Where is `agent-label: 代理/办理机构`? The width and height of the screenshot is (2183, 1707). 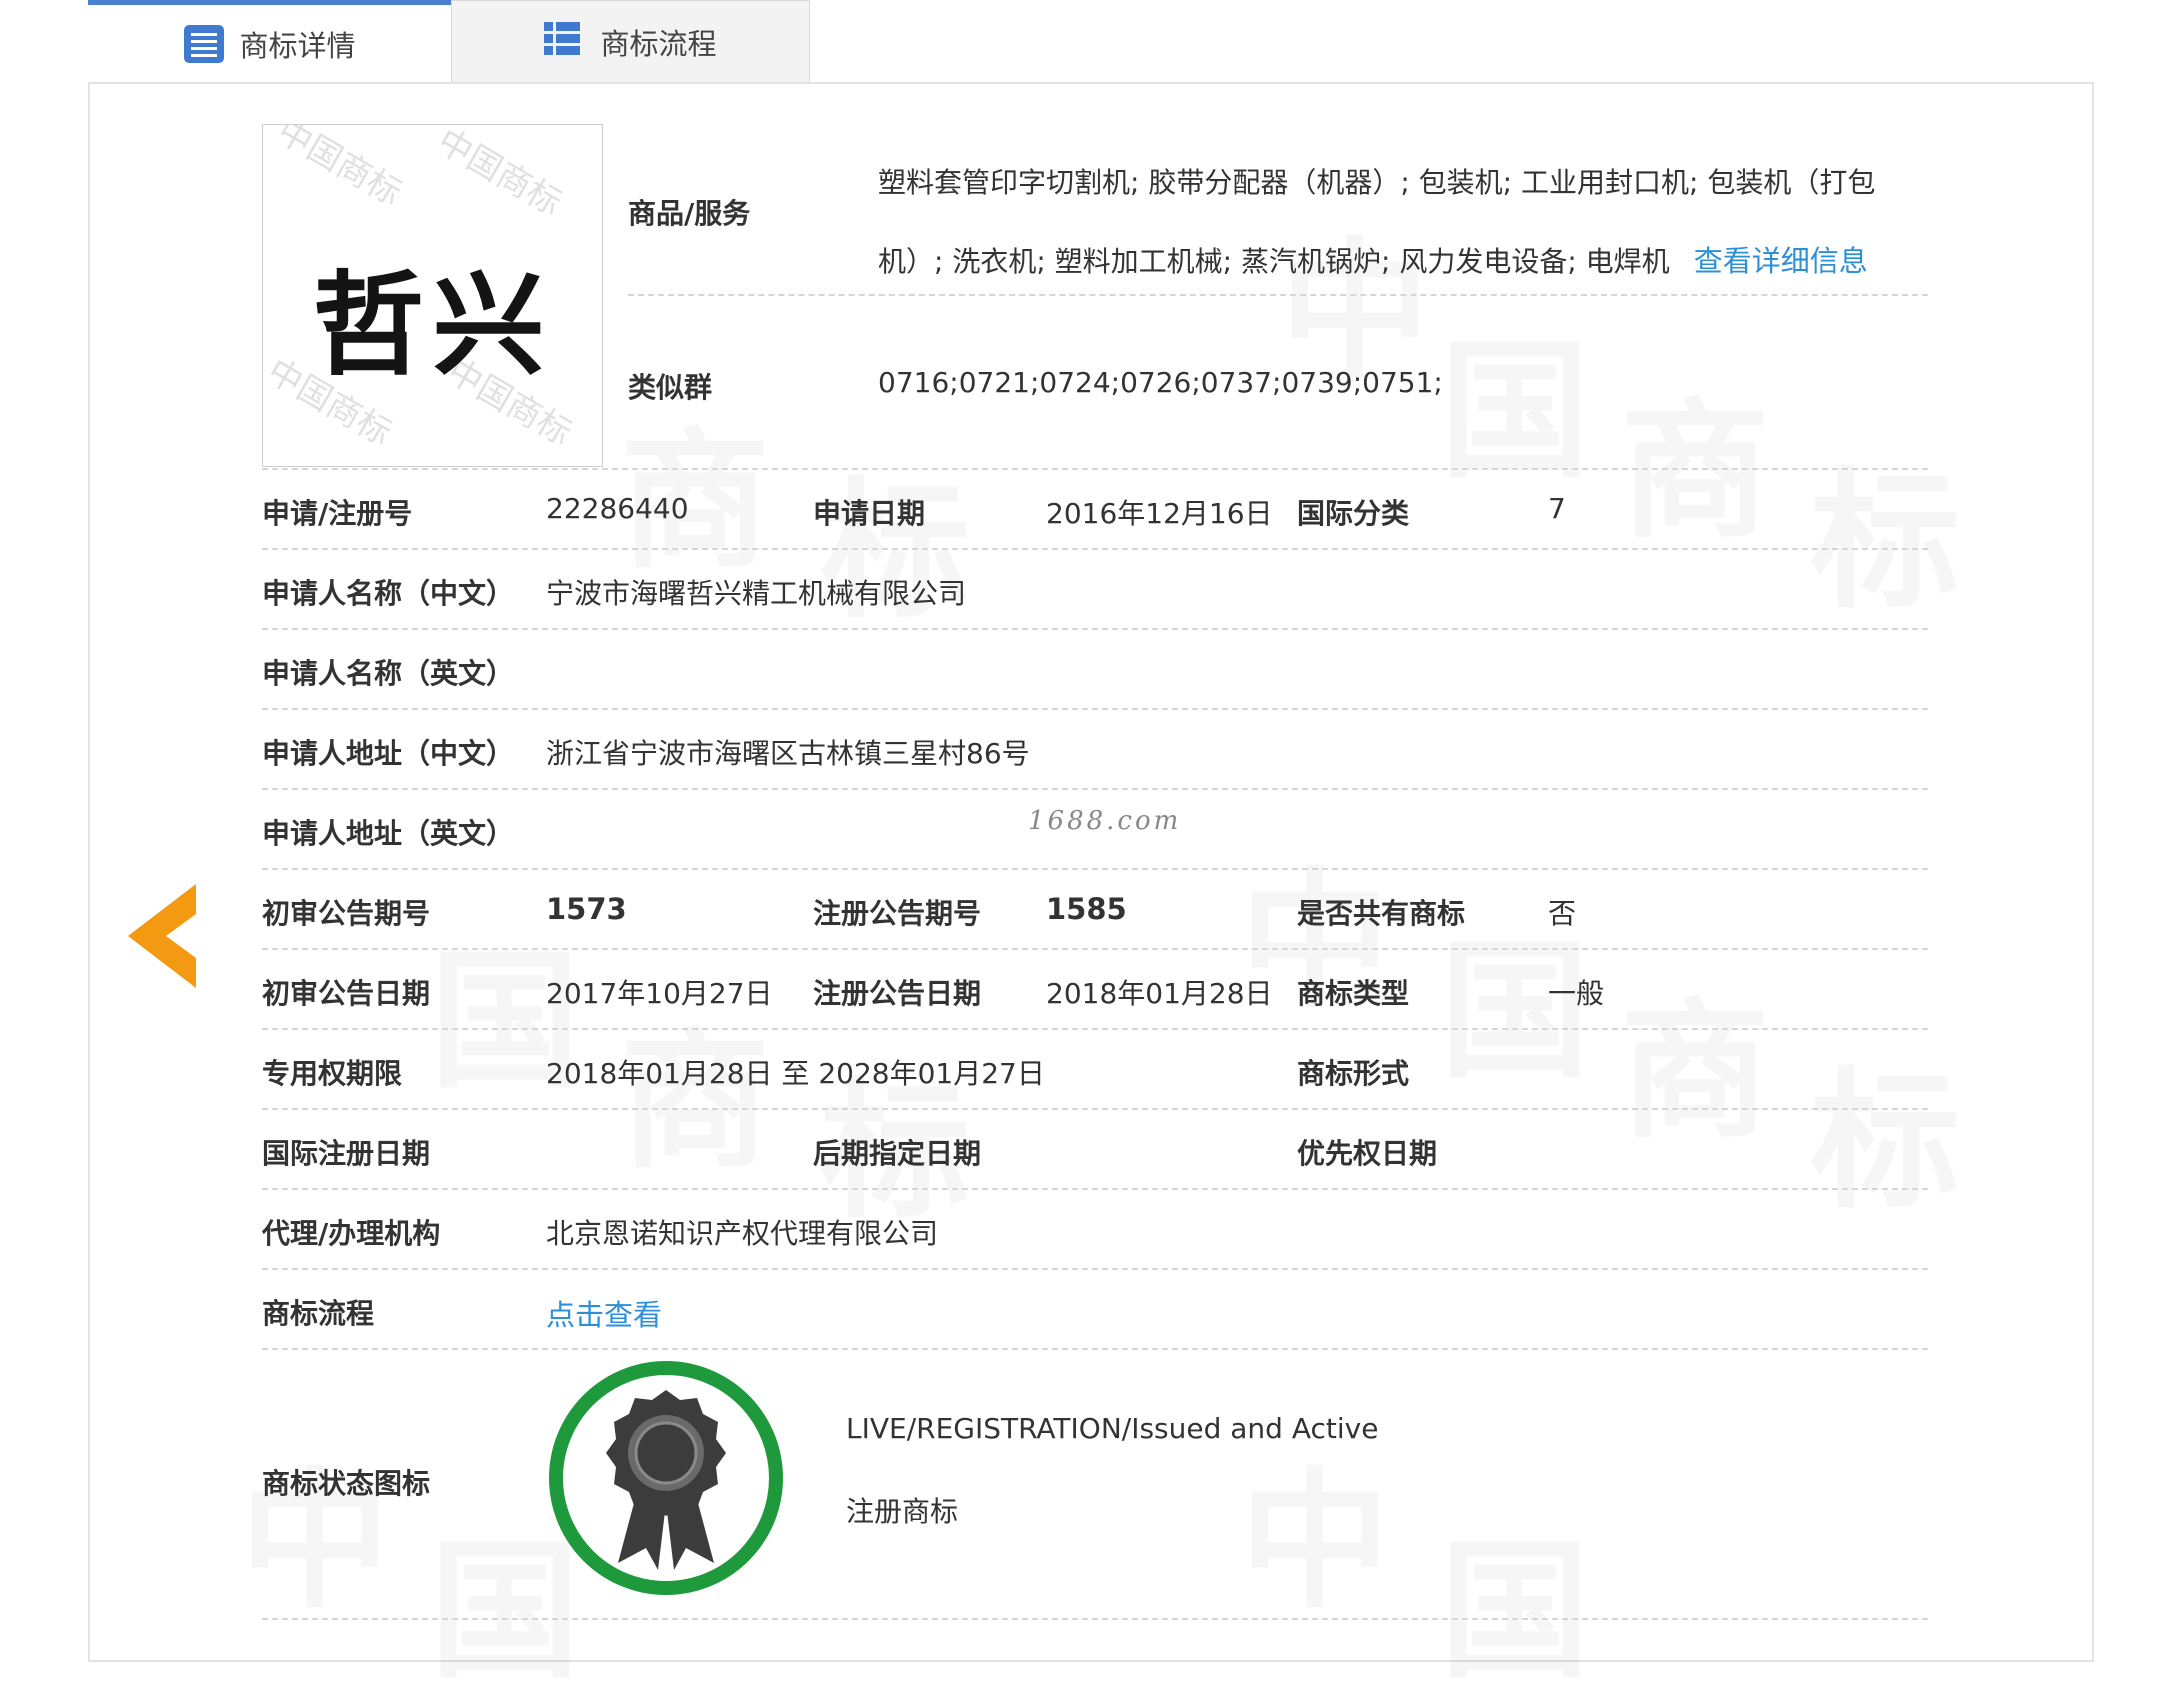
agent-label: 代理/办理机构 is located at coordinates (351, 1233).